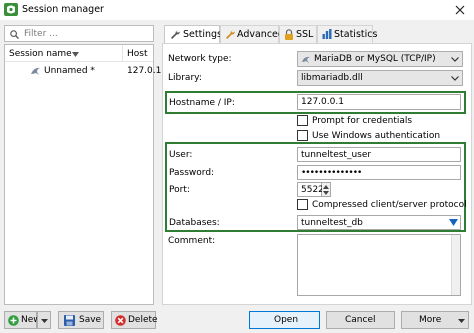 The width and height of the screenshot is (474, 333). What do you see at coordinates (75, 54) in the screenshot?
I see `sort-descending-icon` at bounding box center [75, 54].